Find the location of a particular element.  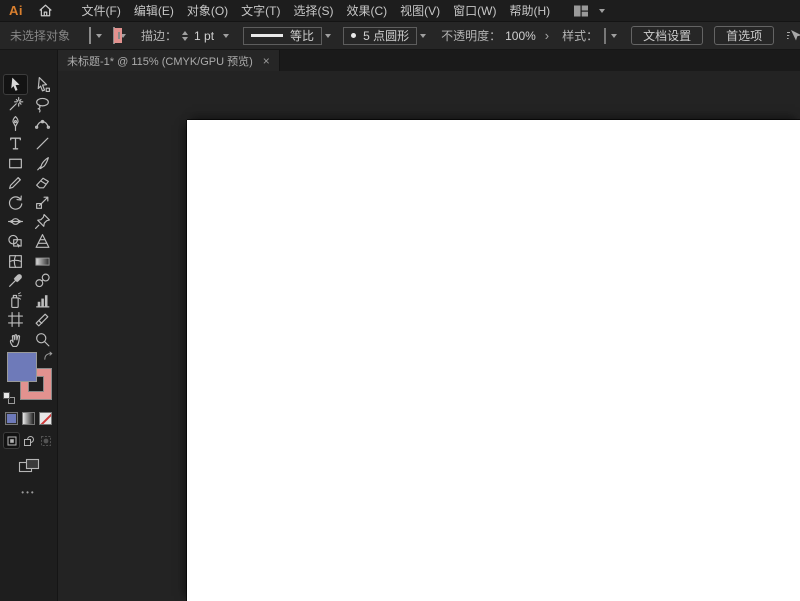

magic-wand-tool is located at coordinates (15, 104).